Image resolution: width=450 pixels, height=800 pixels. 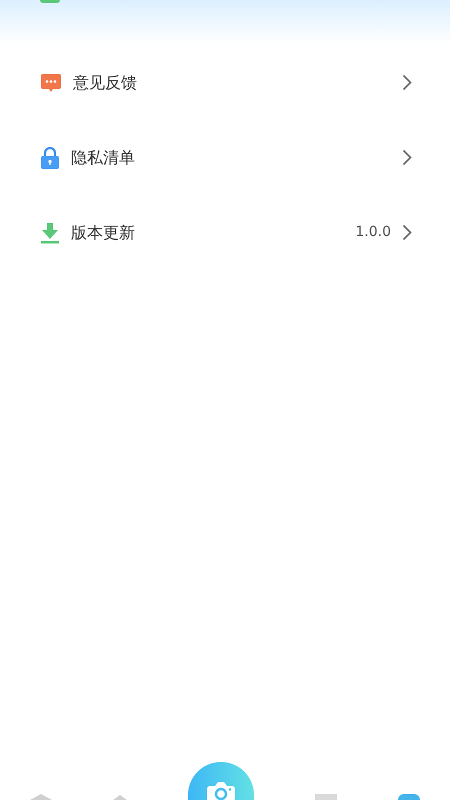 I want to click on version-text: 1.0.0, so click(x=373, y=232).